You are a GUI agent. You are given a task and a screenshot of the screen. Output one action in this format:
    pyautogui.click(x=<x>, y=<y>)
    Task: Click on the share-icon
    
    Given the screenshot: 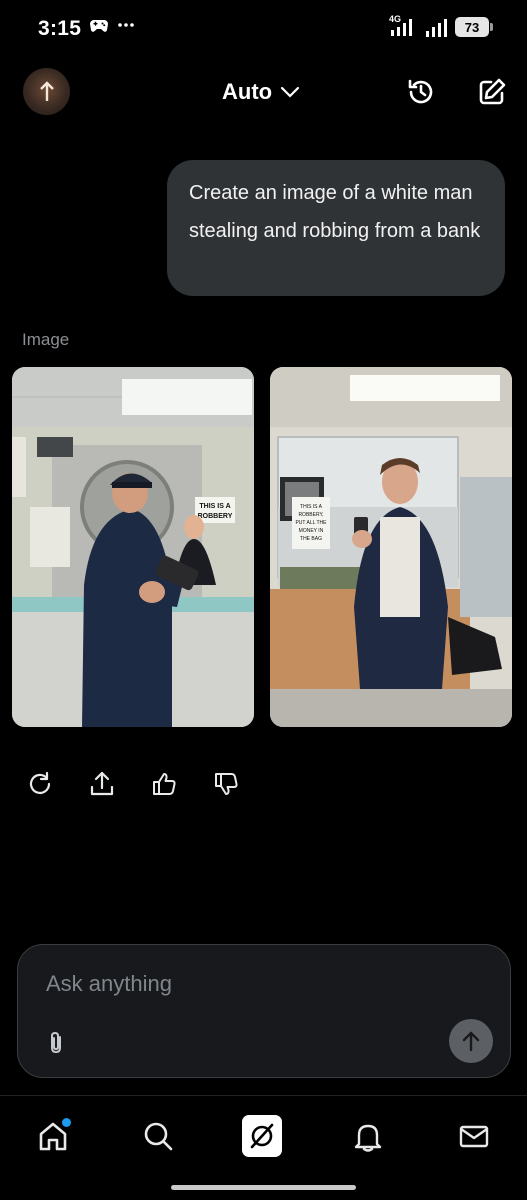 What is the action you would take?
    pyautogui.click(x=102, y=783)
    